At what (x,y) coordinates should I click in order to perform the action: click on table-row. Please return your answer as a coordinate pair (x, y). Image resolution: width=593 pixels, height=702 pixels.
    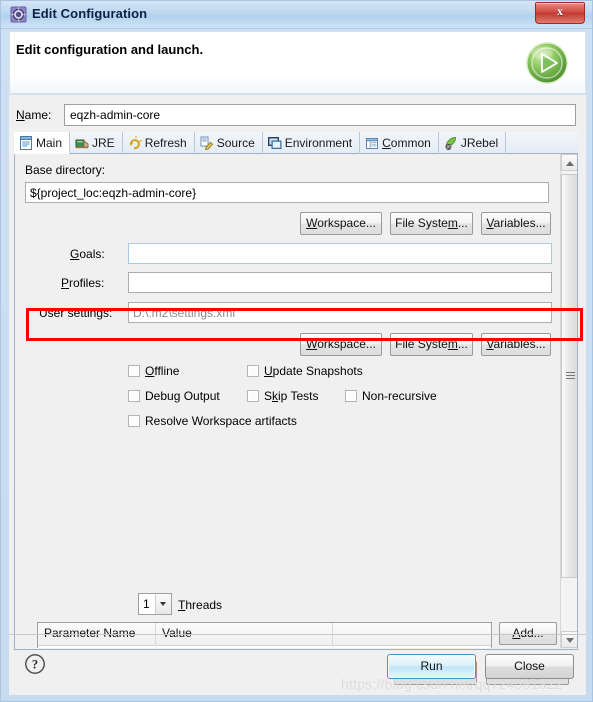
    Looking at the image, I should click on (264, 646).